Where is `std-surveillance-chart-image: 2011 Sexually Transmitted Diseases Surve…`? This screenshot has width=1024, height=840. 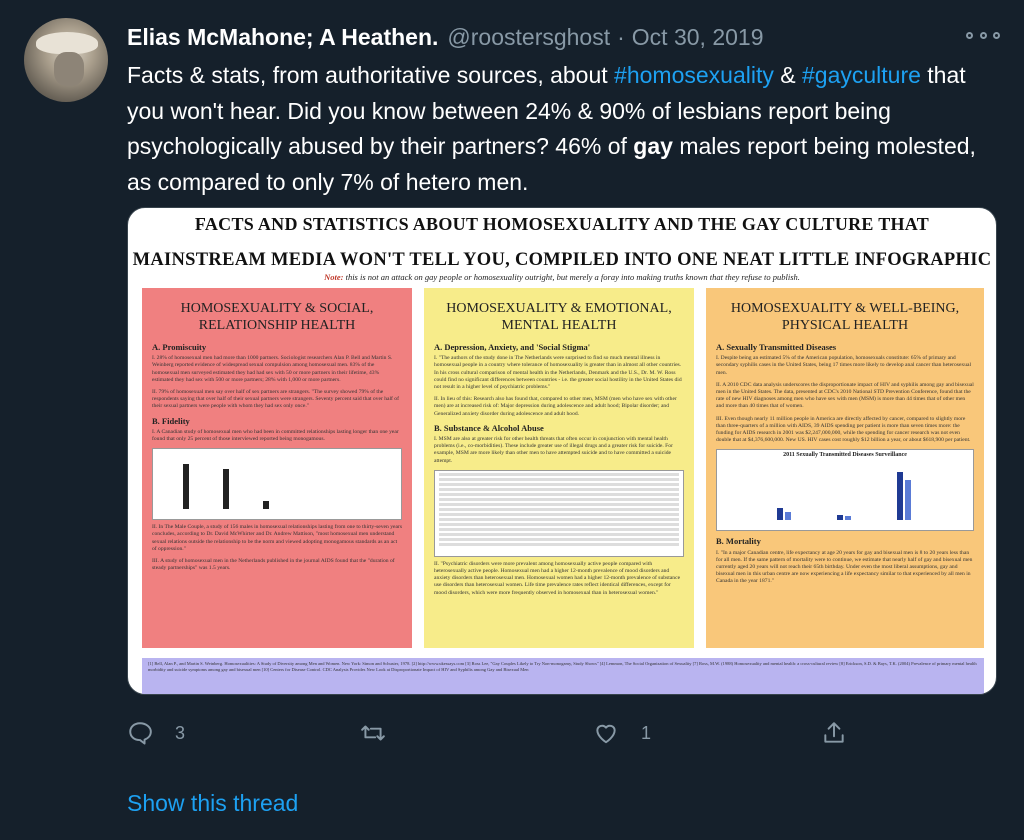 std-surveillance-chart-image: 2011 Sexually Transmitted Diseases Surve… is located at coordinates (845, 490).